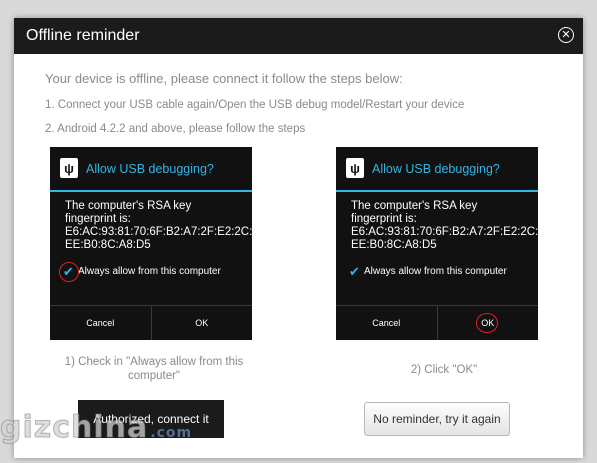 This screenshot has width=597, height=463. What do you see at coordinates (437, 419) in the screenshot?
I see `no-reminder-button: No reminder, try it again` at bounding box center [437, 419].